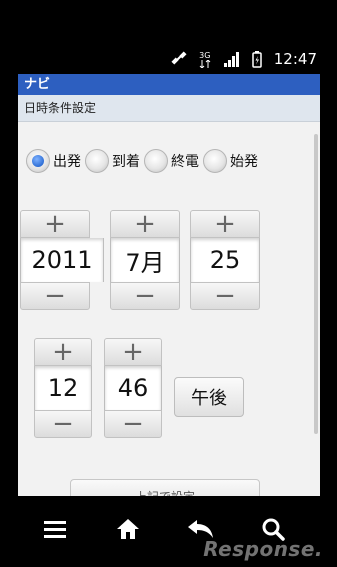 The image size is (337, 567). Describe the element at coordinates (225, 224) in the screenshot. I see `day-increment-button: +` at that location.